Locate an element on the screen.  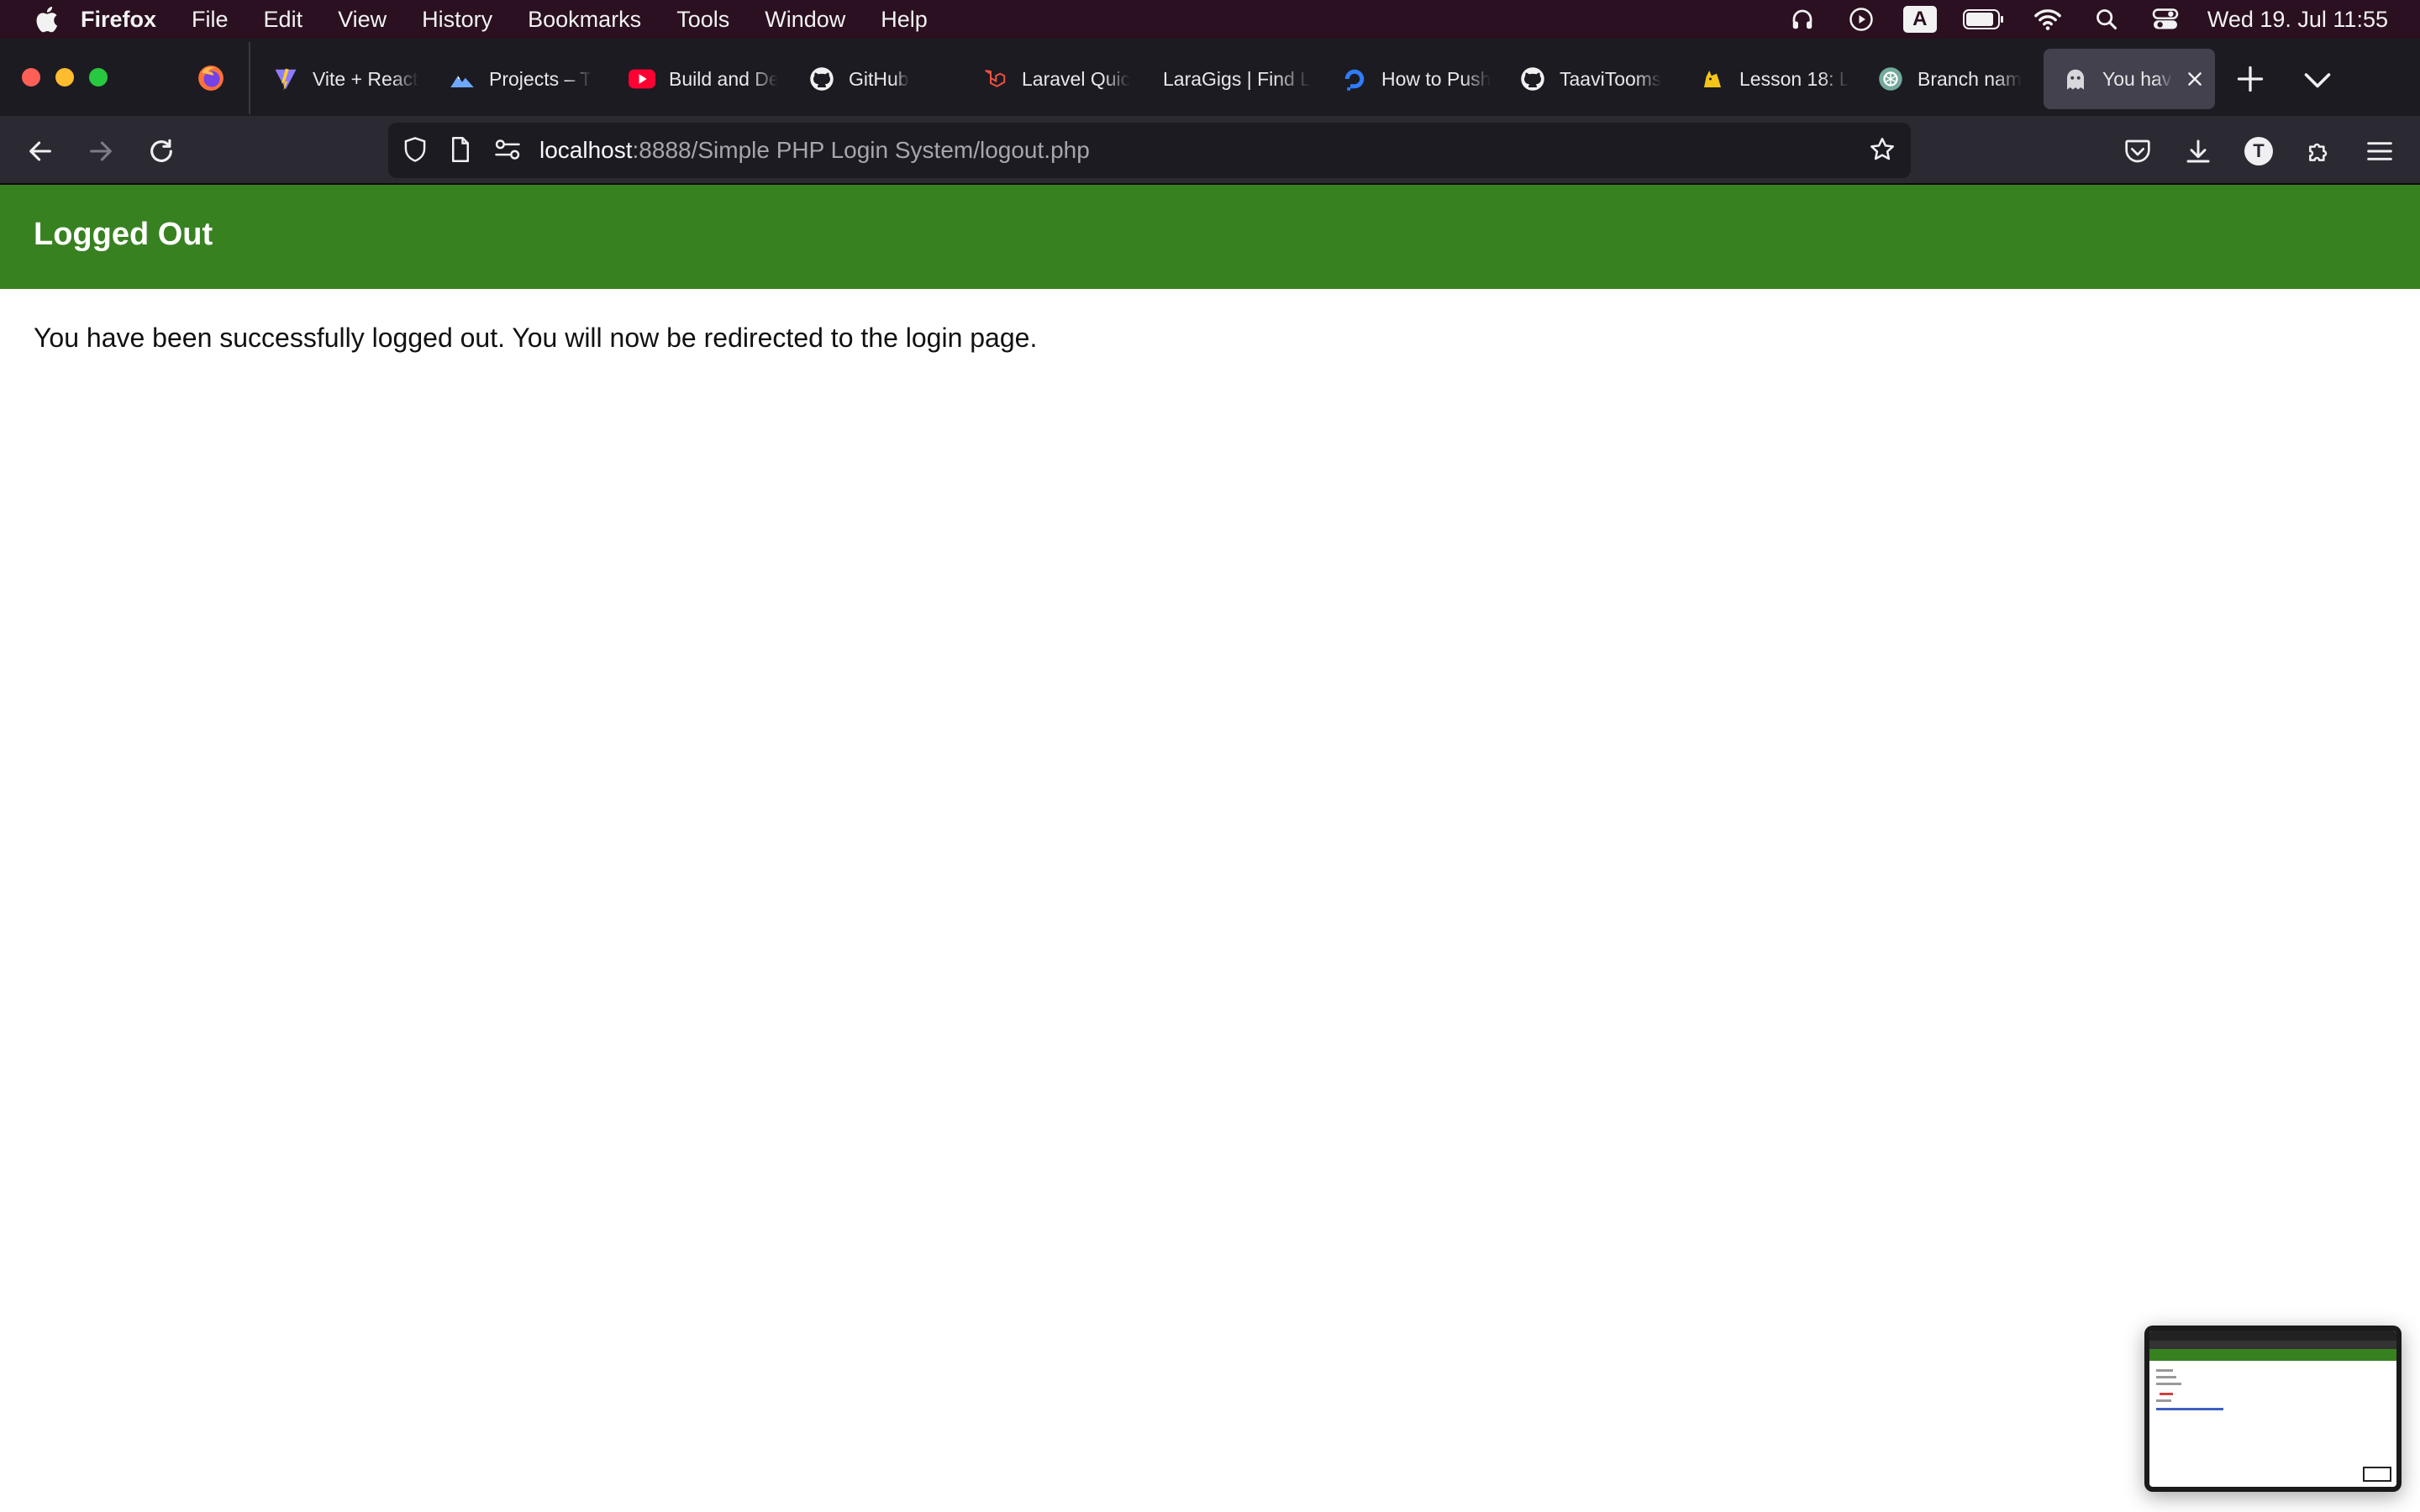
ghost-icon is located at coordinates (2075, 79).